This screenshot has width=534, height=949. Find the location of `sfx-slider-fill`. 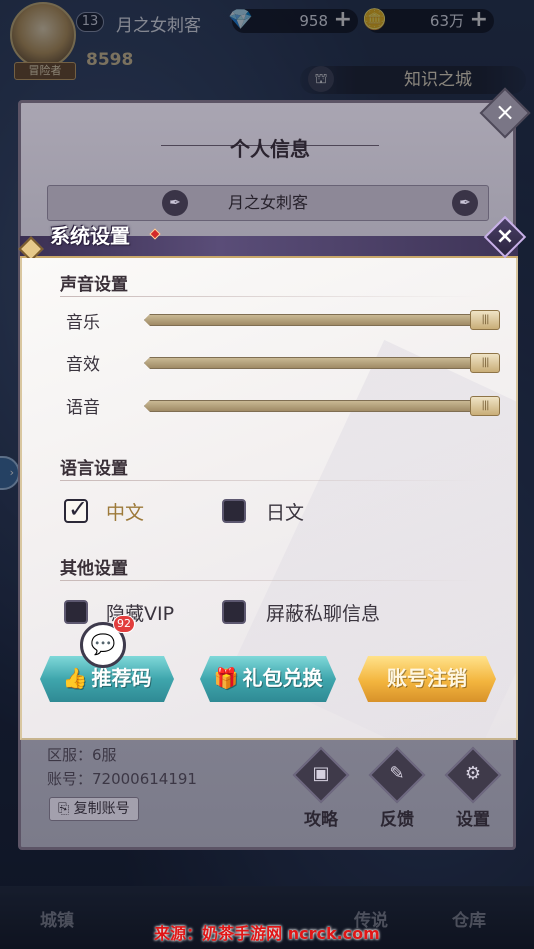

sfx-slider-fill is located at coordinates (321, 363).